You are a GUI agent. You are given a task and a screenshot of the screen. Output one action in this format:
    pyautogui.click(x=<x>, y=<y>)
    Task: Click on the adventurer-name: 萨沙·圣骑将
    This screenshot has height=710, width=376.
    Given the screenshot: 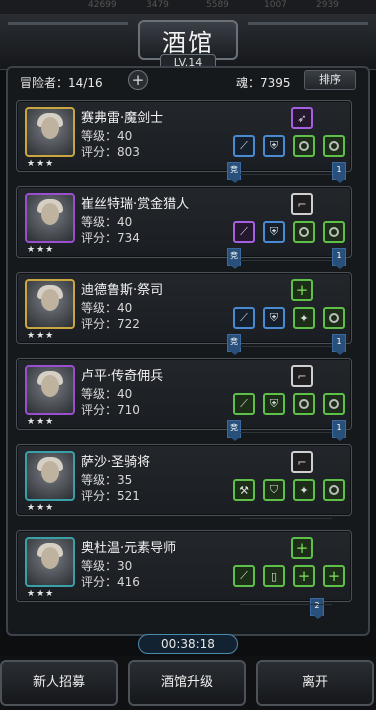 What is the action you would take?
    pyautogui.click(x=116, y=462)
    